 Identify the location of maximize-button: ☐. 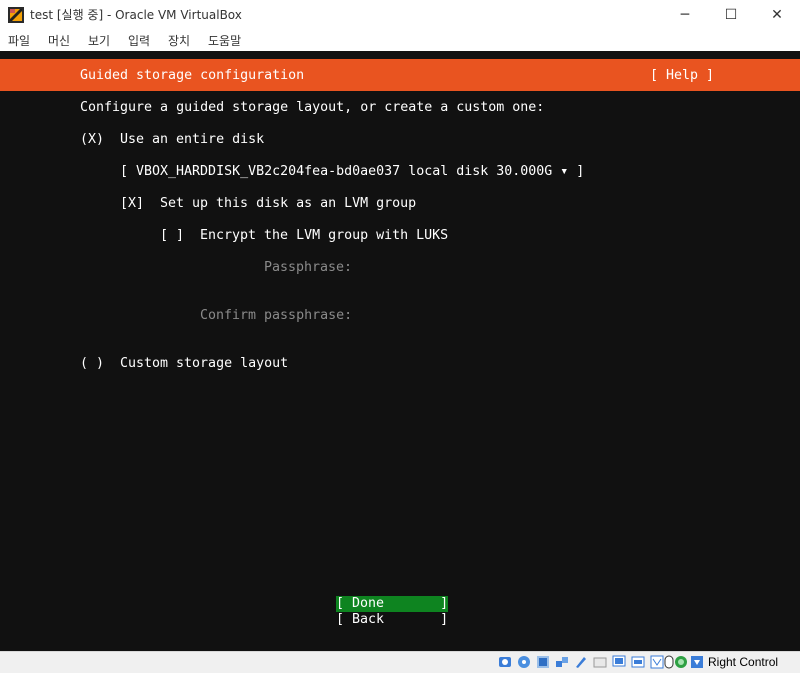
(731, 14).